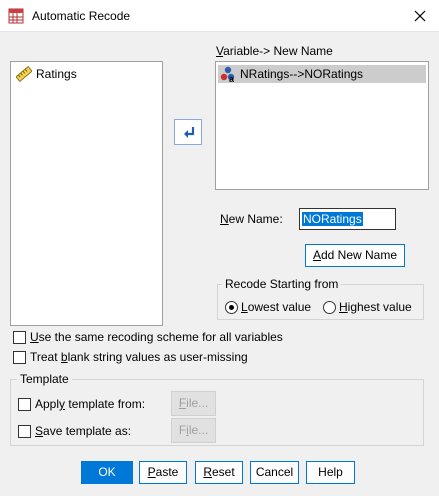 This screenshot has width=439, height=496. What do you see at coordinates (355, 255) in the screenshot?
I see `add-new-name-button: Add New Name` at bounding box center [355, 255].